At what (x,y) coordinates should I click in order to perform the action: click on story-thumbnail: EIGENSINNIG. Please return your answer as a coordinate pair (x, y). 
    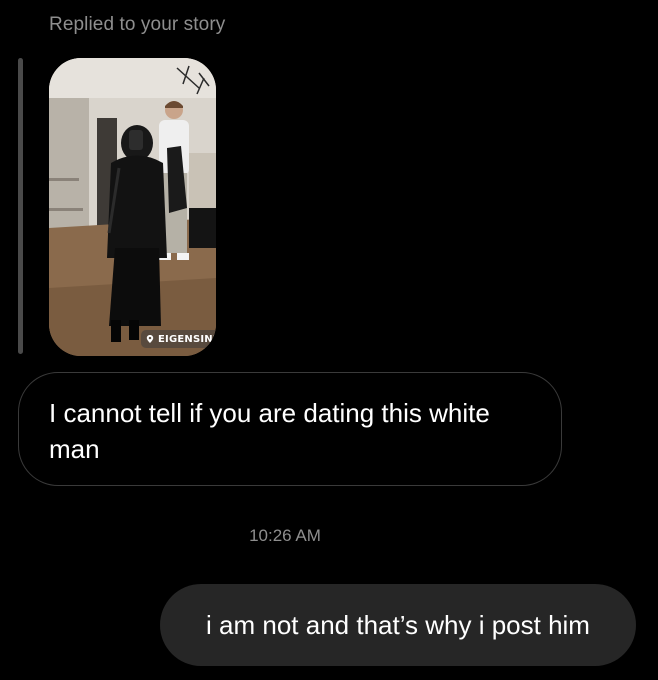
    Looking at the image, I should click on (132, 207).